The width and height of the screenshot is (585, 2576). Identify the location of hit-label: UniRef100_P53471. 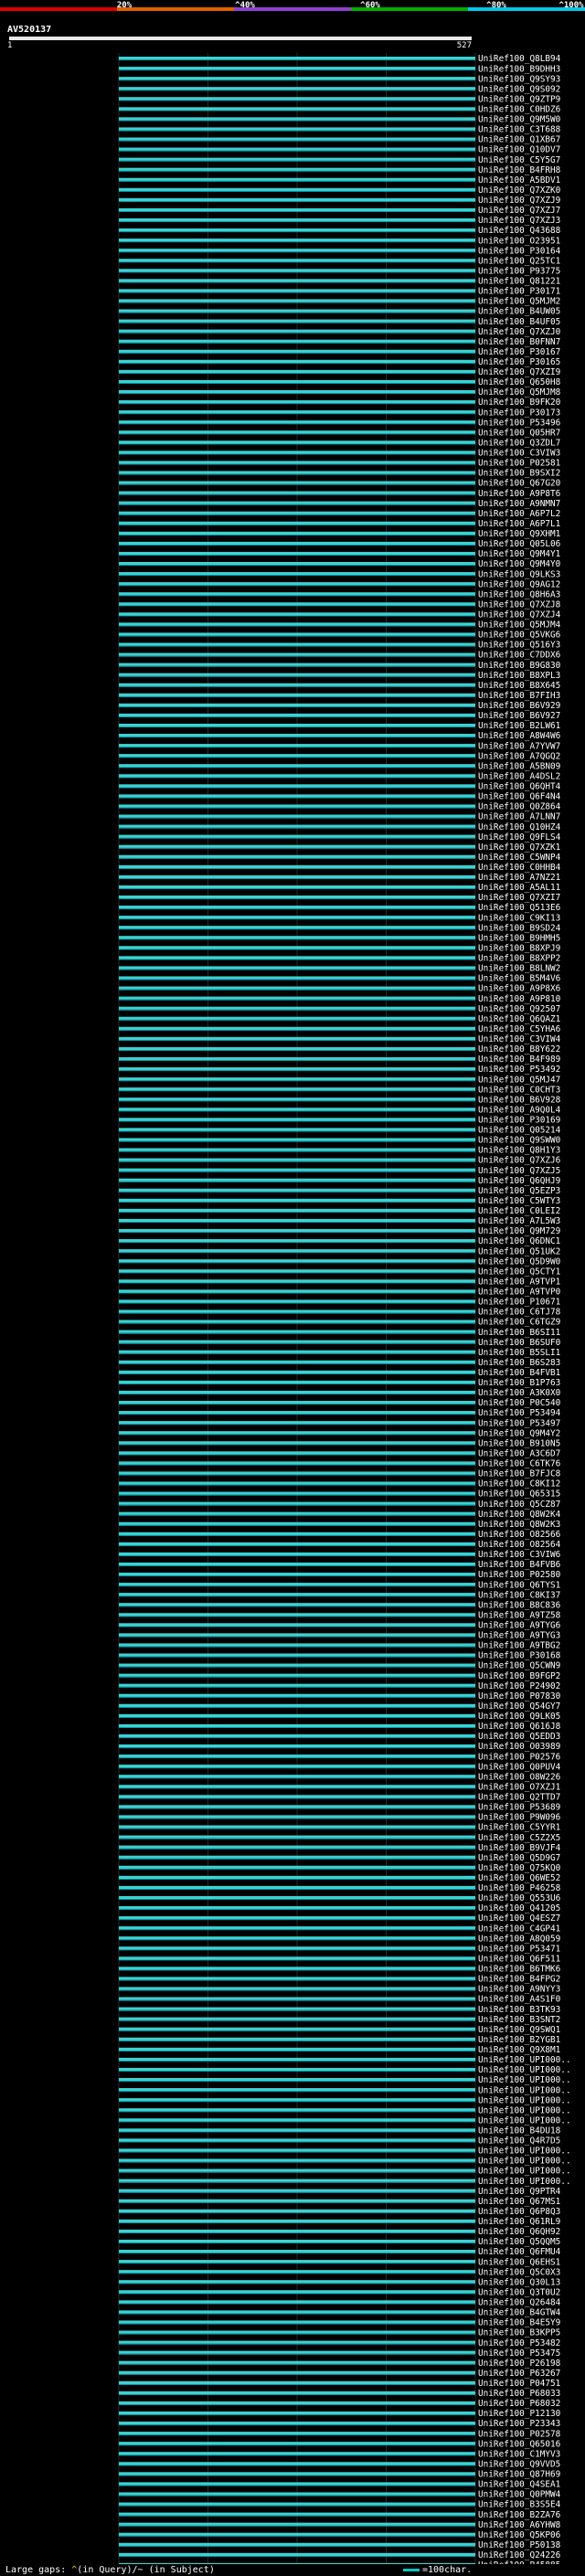
(519, 1949).